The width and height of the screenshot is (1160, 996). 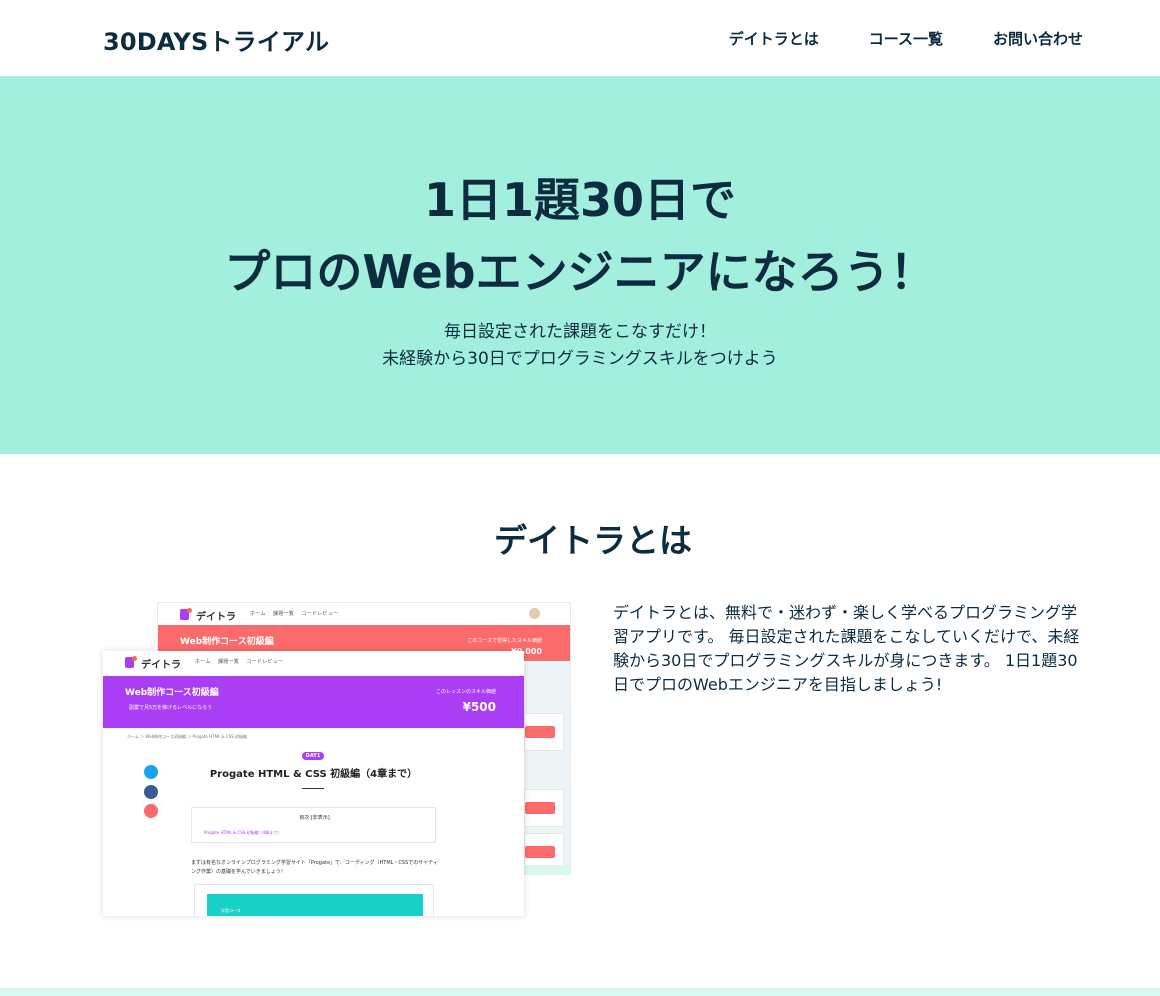 I want to click on mock-course-label: 学習コース, so click(x=231, y=910).